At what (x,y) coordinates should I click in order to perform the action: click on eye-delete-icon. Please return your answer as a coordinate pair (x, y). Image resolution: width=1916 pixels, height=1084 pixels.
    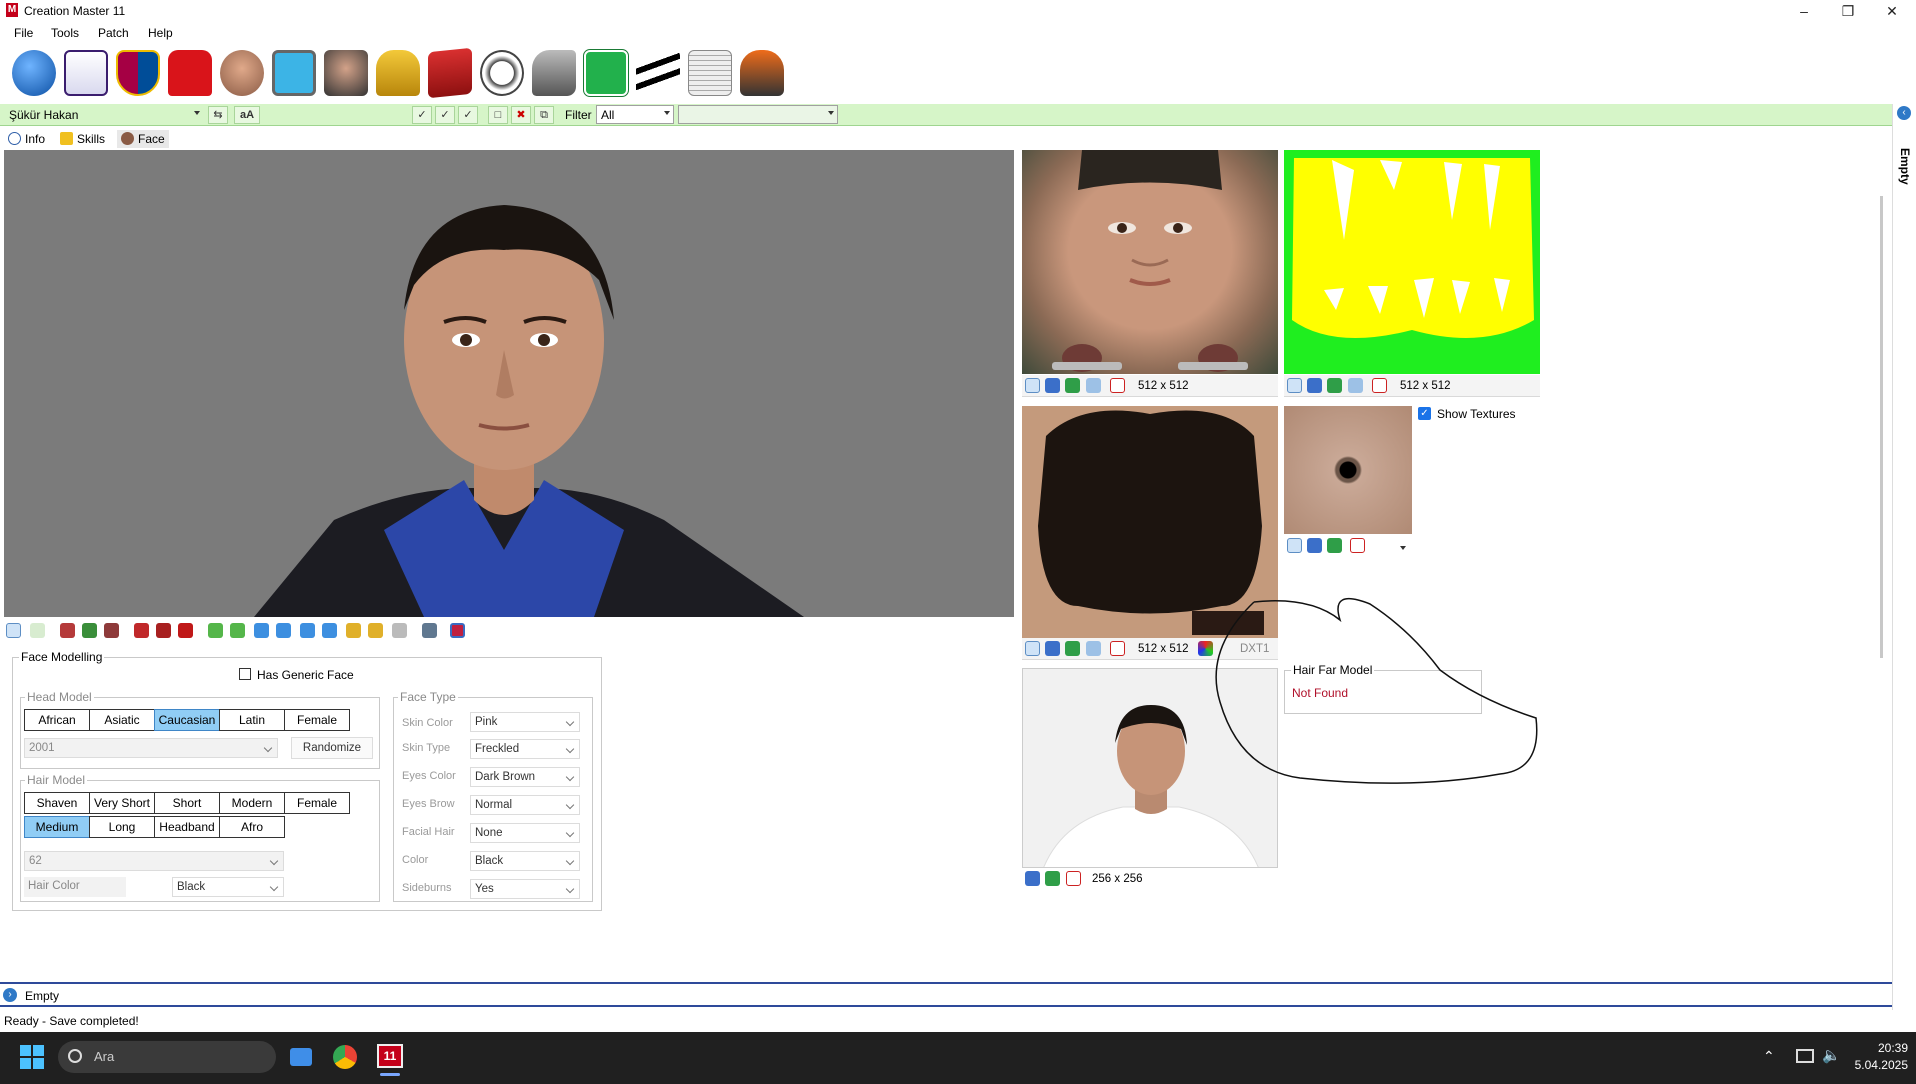
    Looking at the image, I should click on (1357, 545).